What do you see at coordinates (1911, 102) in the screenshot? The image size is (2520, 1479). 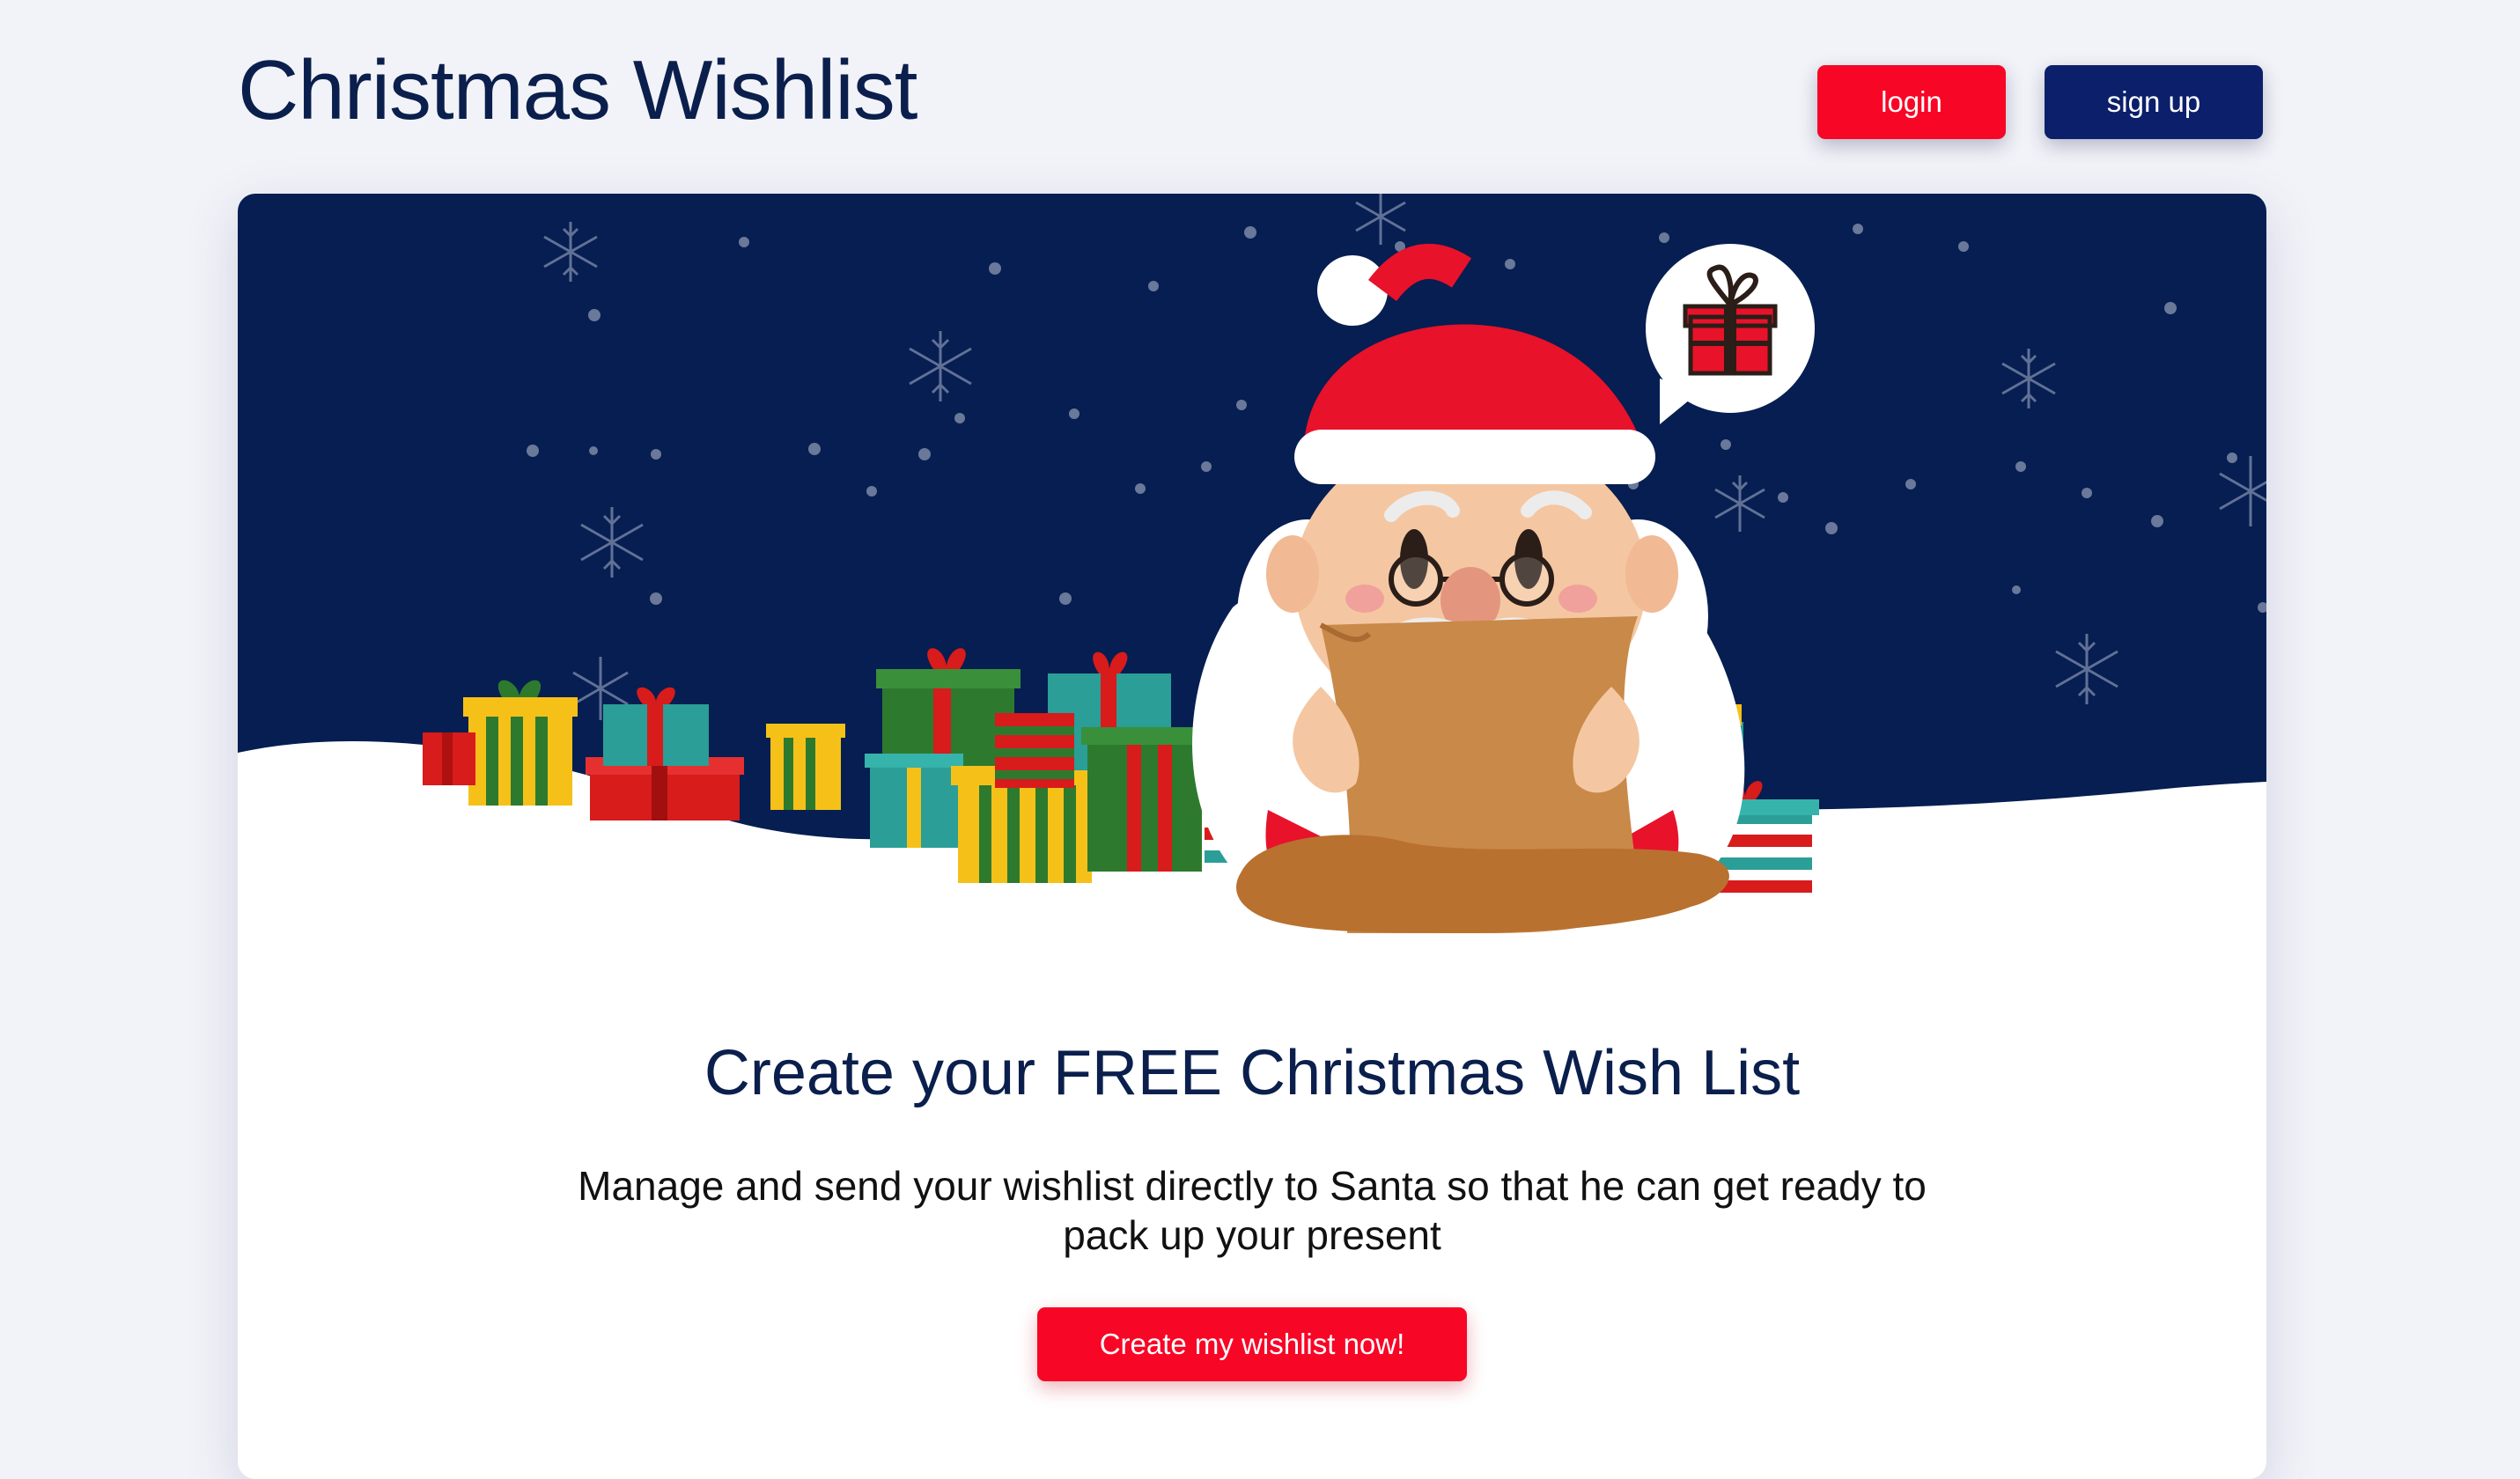 I see `login-button: login` at bounding box center [1911, 102].